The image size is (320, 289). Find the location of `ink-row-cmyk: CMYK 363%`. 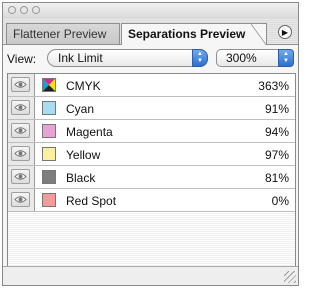

ink-row-cmyk: CMYK 363% is located at coordinates (151, 85).